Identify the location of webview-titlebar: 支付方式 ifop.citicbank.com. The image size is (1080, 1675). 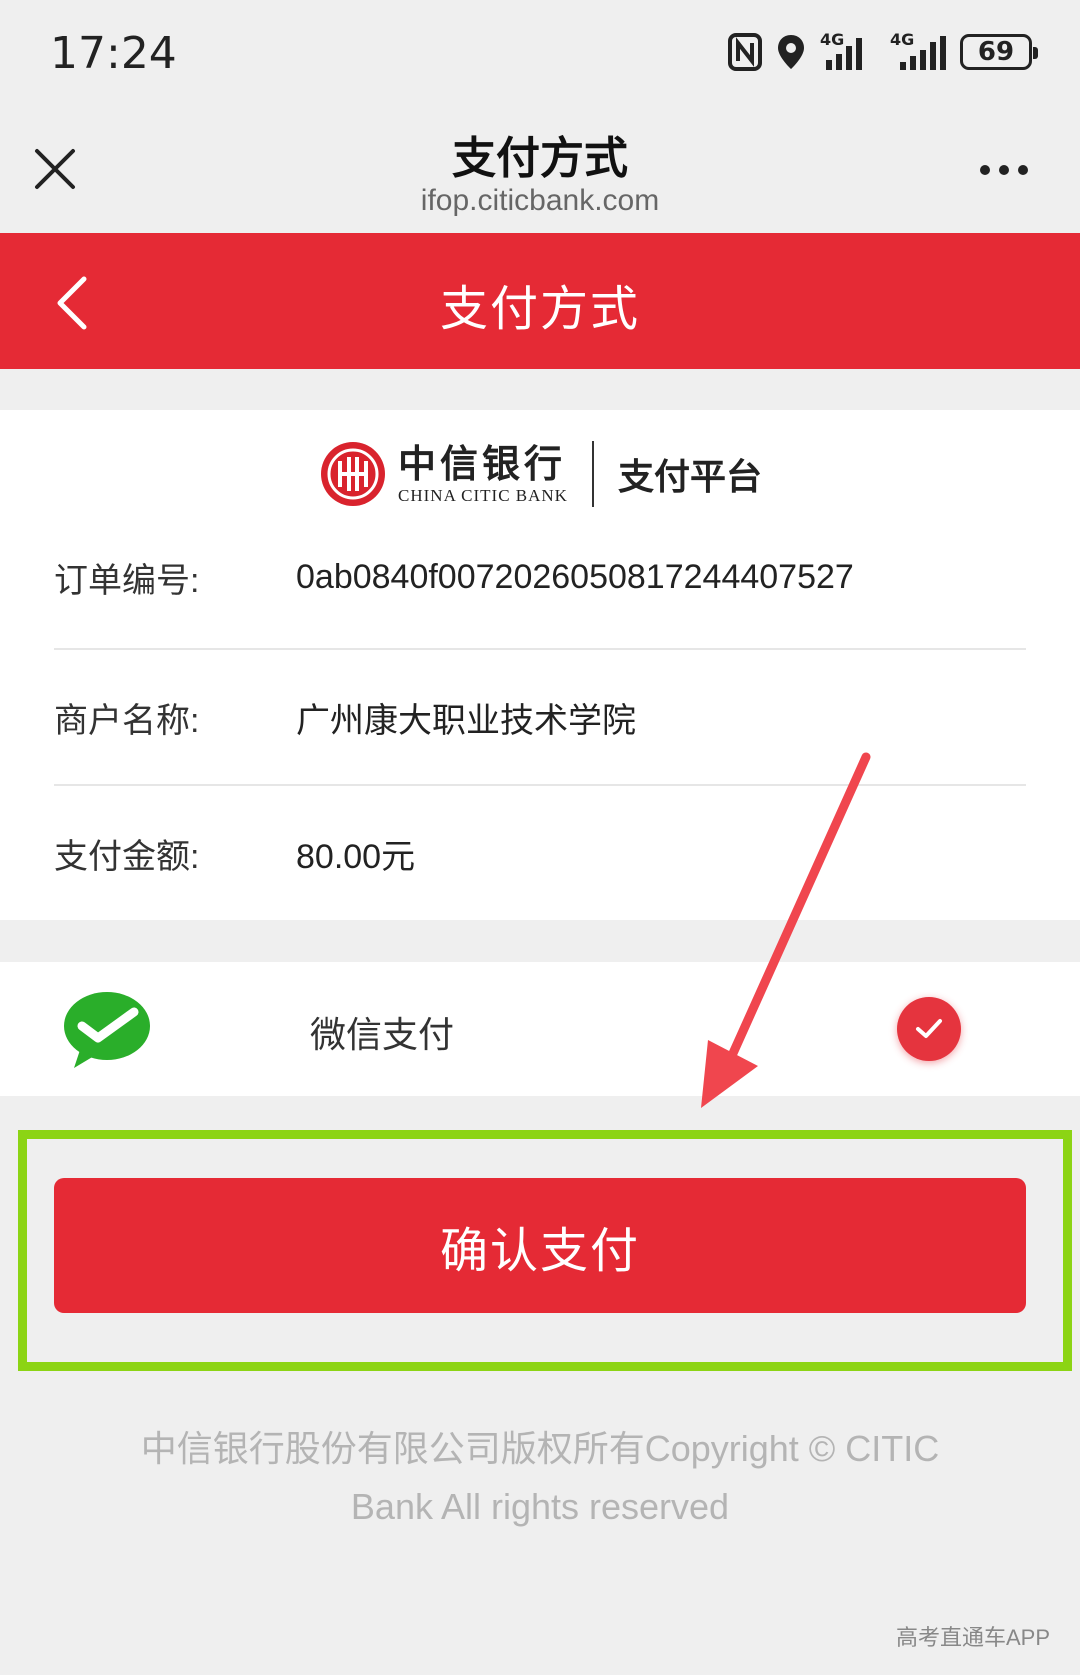
(540, 171).